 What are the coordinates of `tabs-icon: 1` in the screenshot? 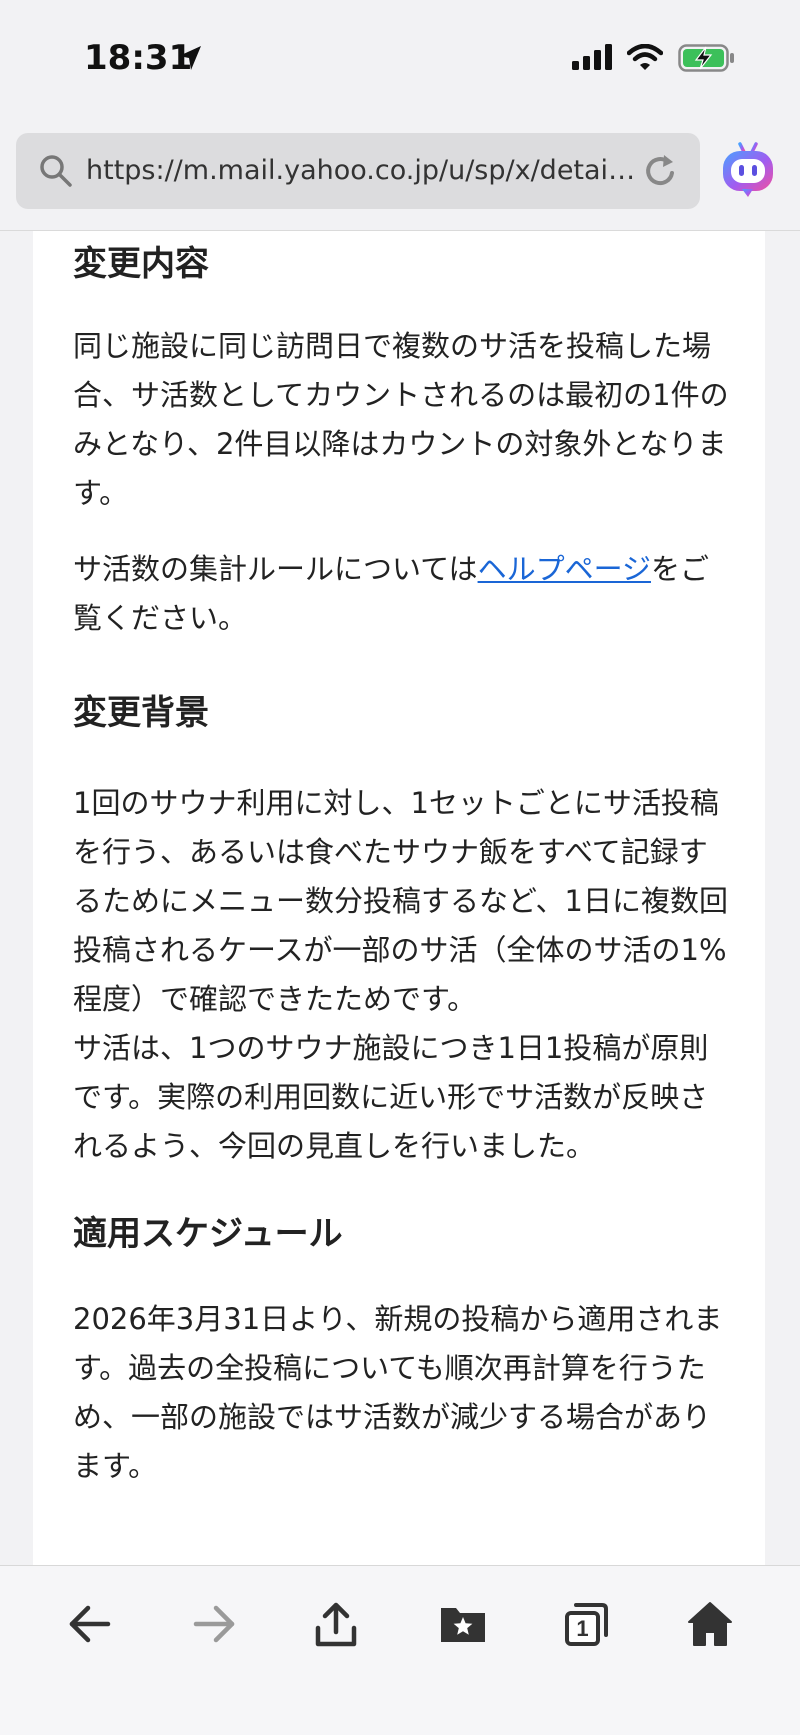 It's located at (586, 1626).